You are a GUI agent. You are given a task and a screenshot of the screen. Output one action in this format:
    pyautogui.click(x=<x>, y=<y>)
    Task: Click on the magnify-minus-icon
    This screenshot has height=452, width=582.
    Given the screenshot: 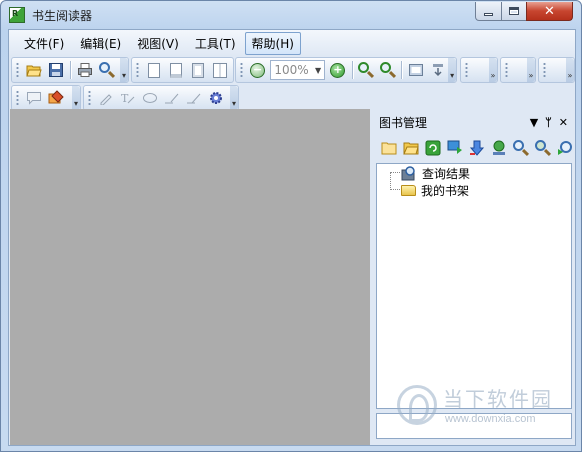 What is the action you would take?
    pyautogui.click(x=387, y=70)
    